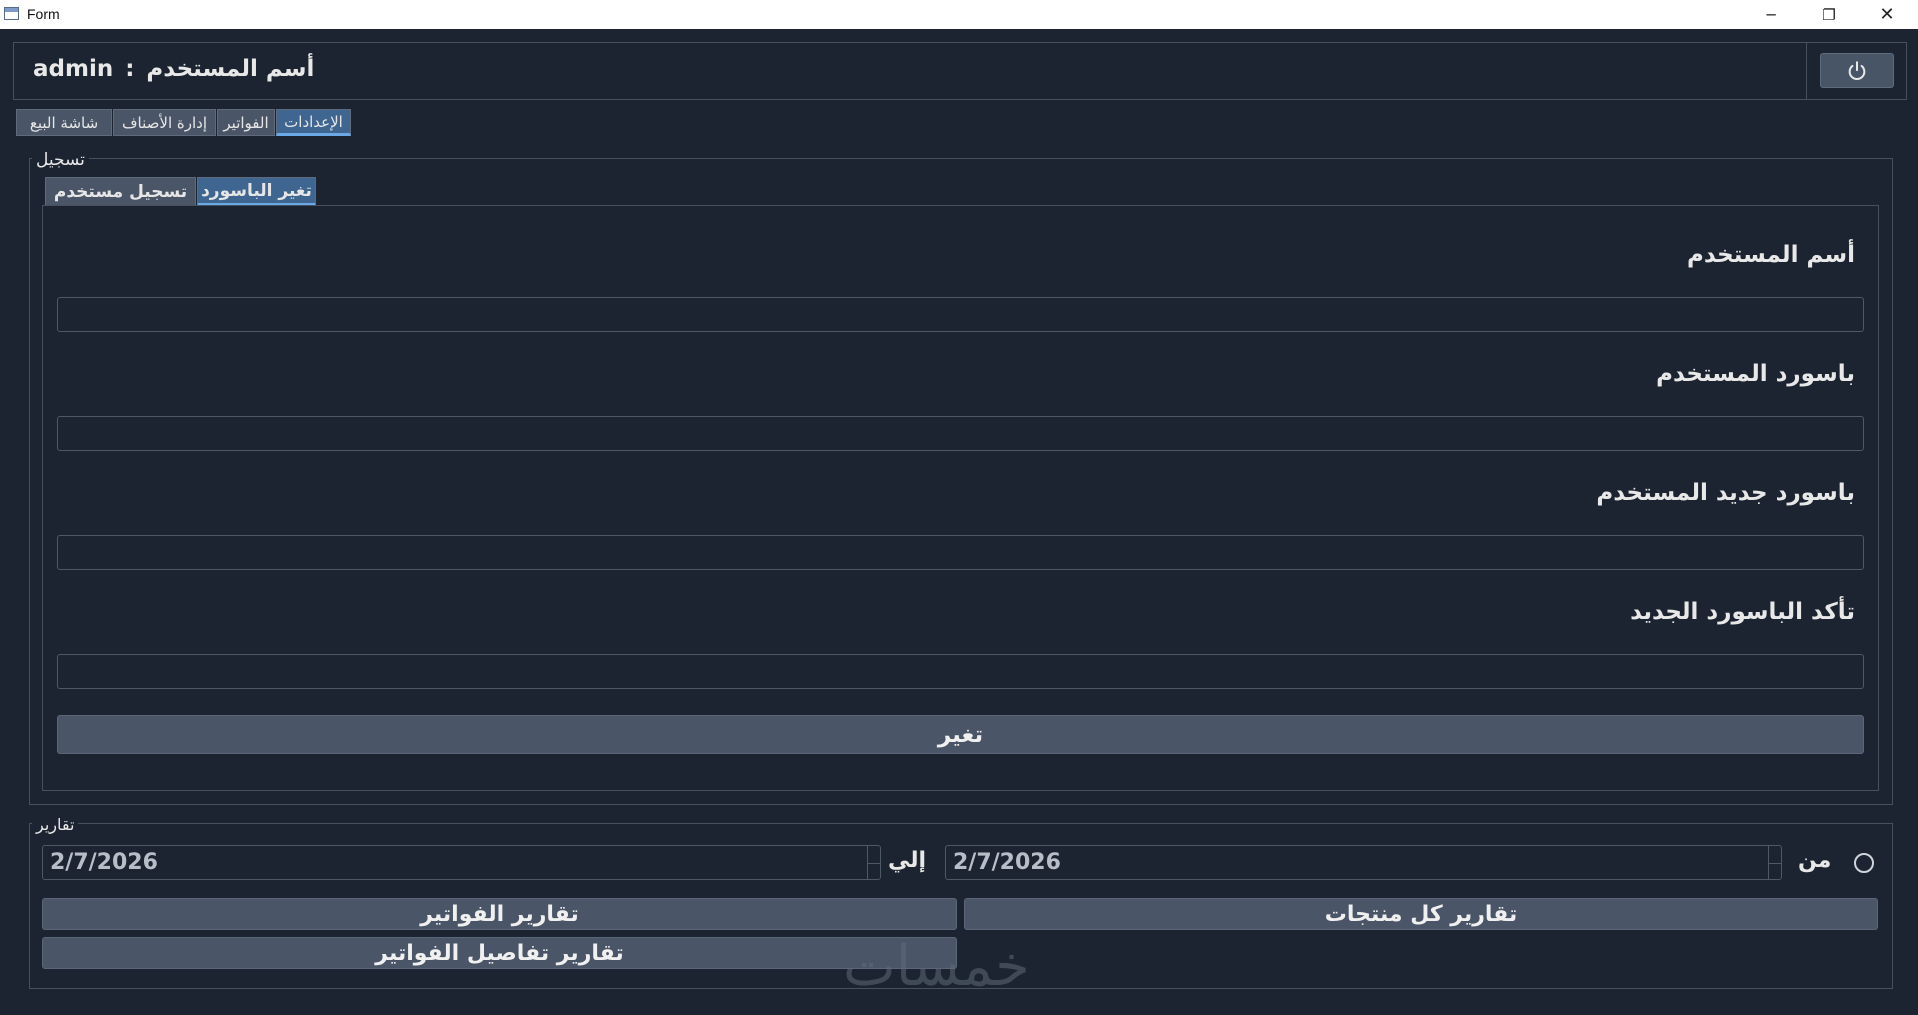 Image resolution: width=1918 pixels, height=1015 pixels. Describe the element at coordinates (960, 433) in the screenshot. I see `password-input` at that location.